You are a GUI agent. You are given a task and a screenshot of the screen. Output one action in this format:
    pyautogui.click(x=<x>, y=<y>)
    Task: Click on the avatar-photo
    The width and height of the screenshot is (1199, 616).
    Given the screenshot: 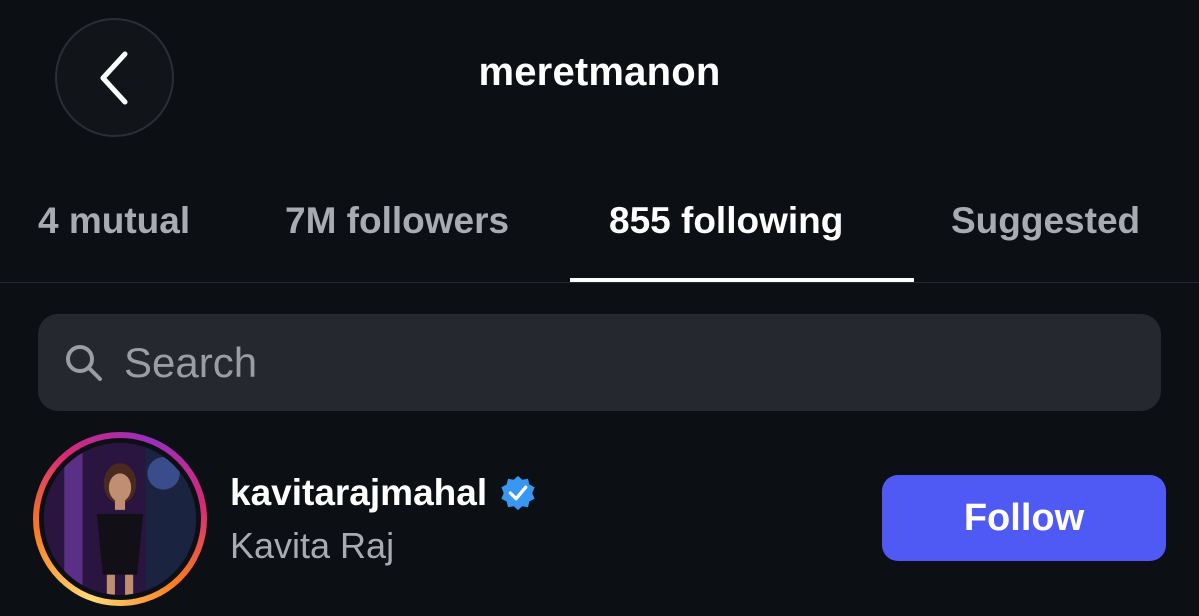 What is the action you would take?
    pyautogui.click(x=120, y=519)
    